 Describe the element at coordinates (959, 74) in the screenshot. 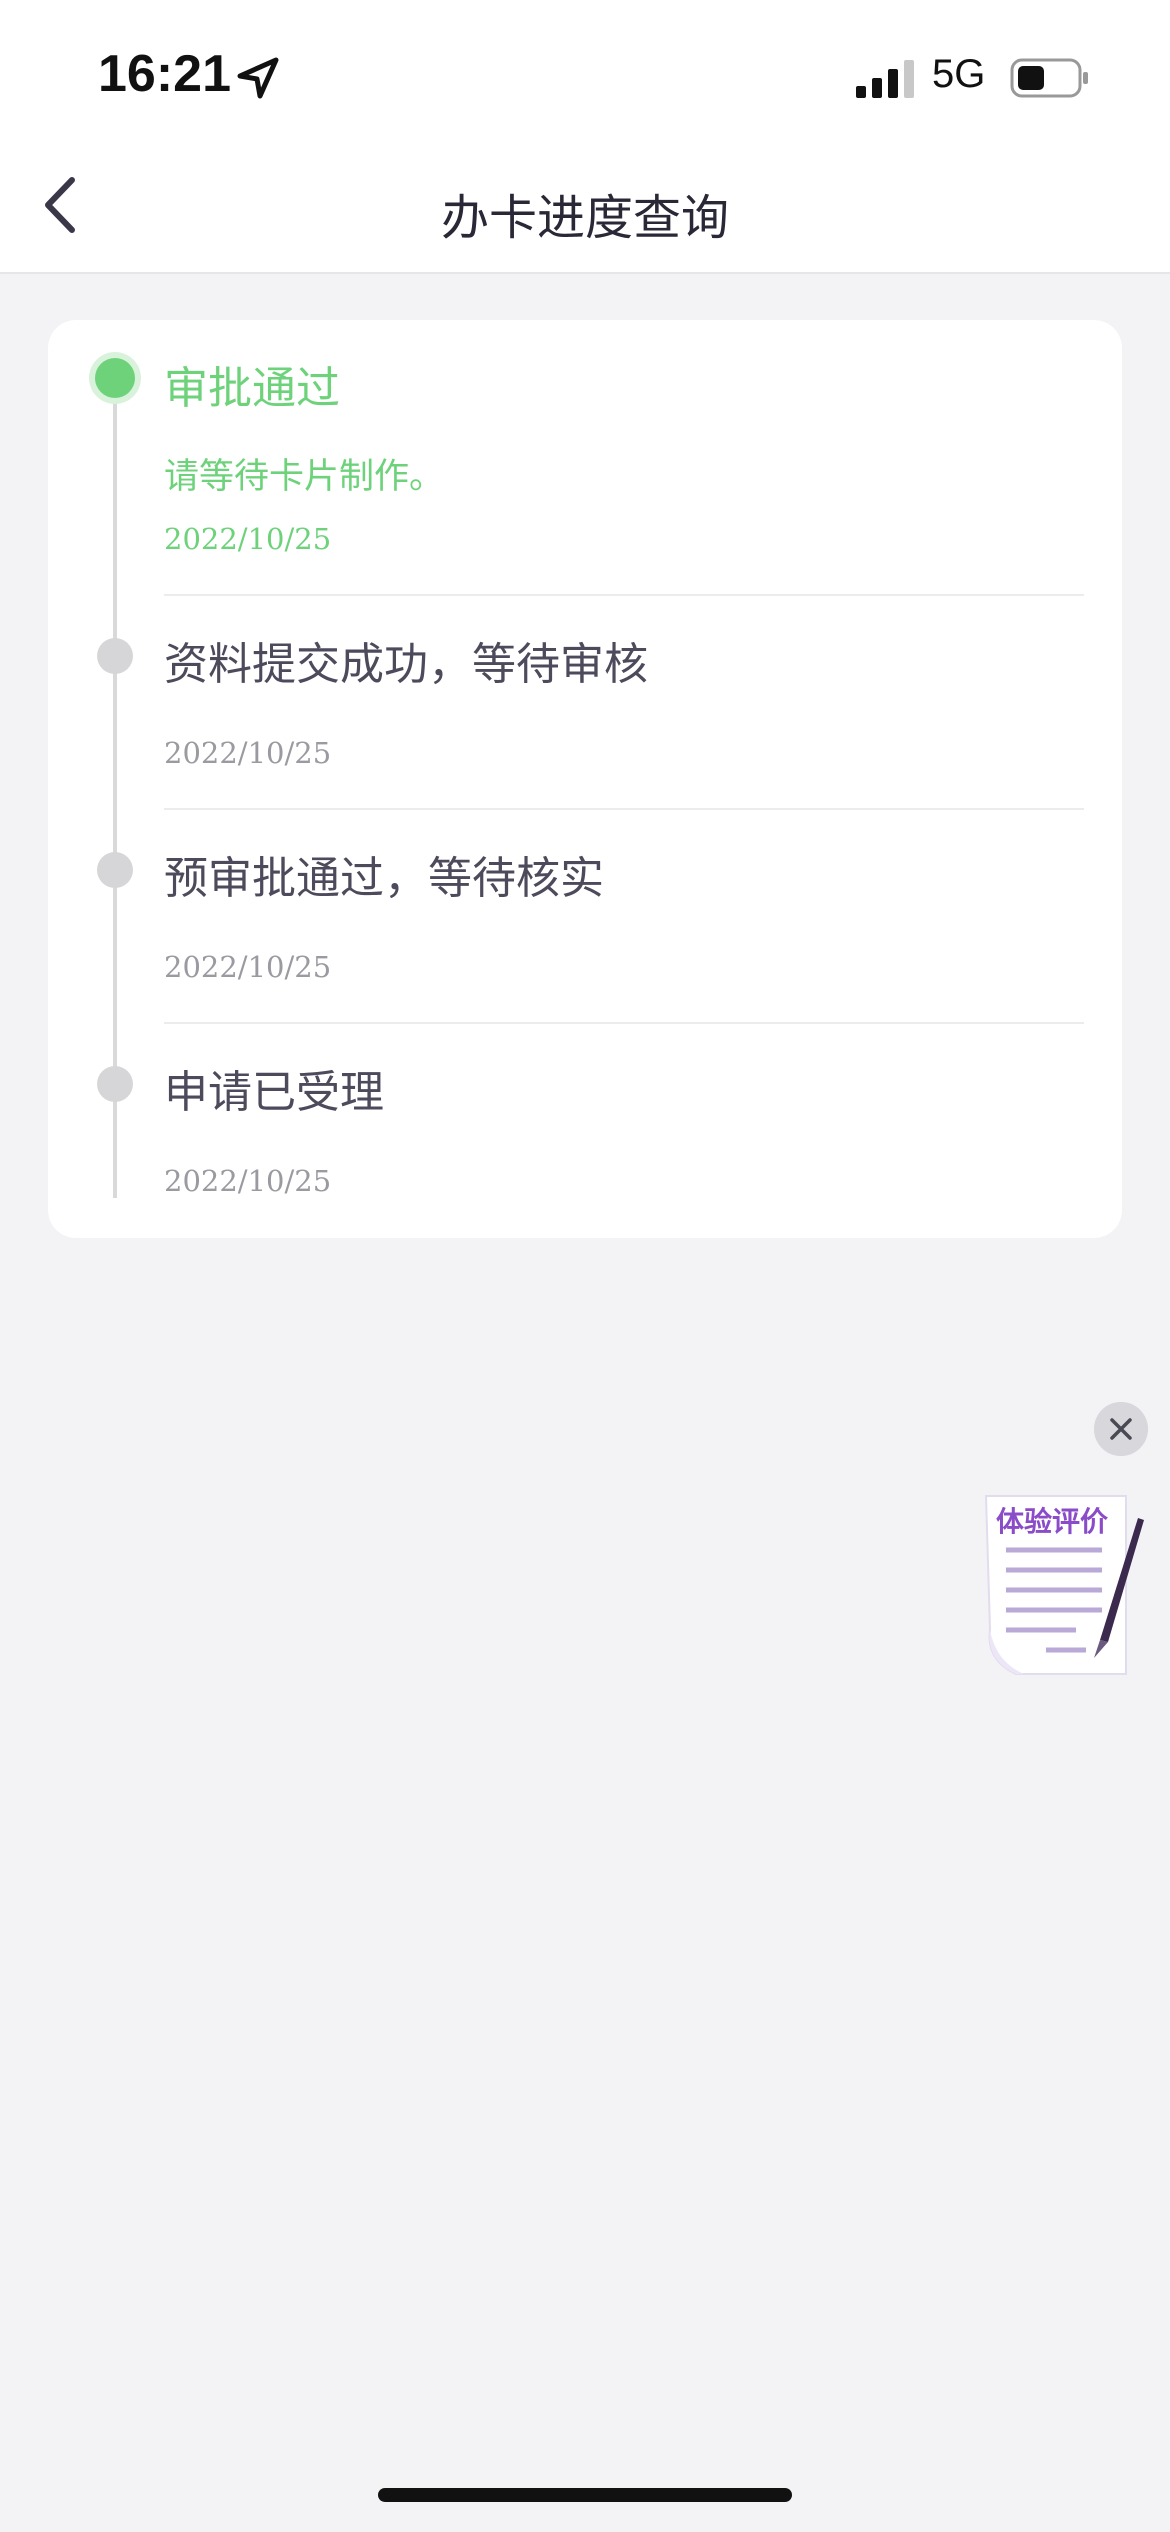

I see `network-type: 5G` at that location.